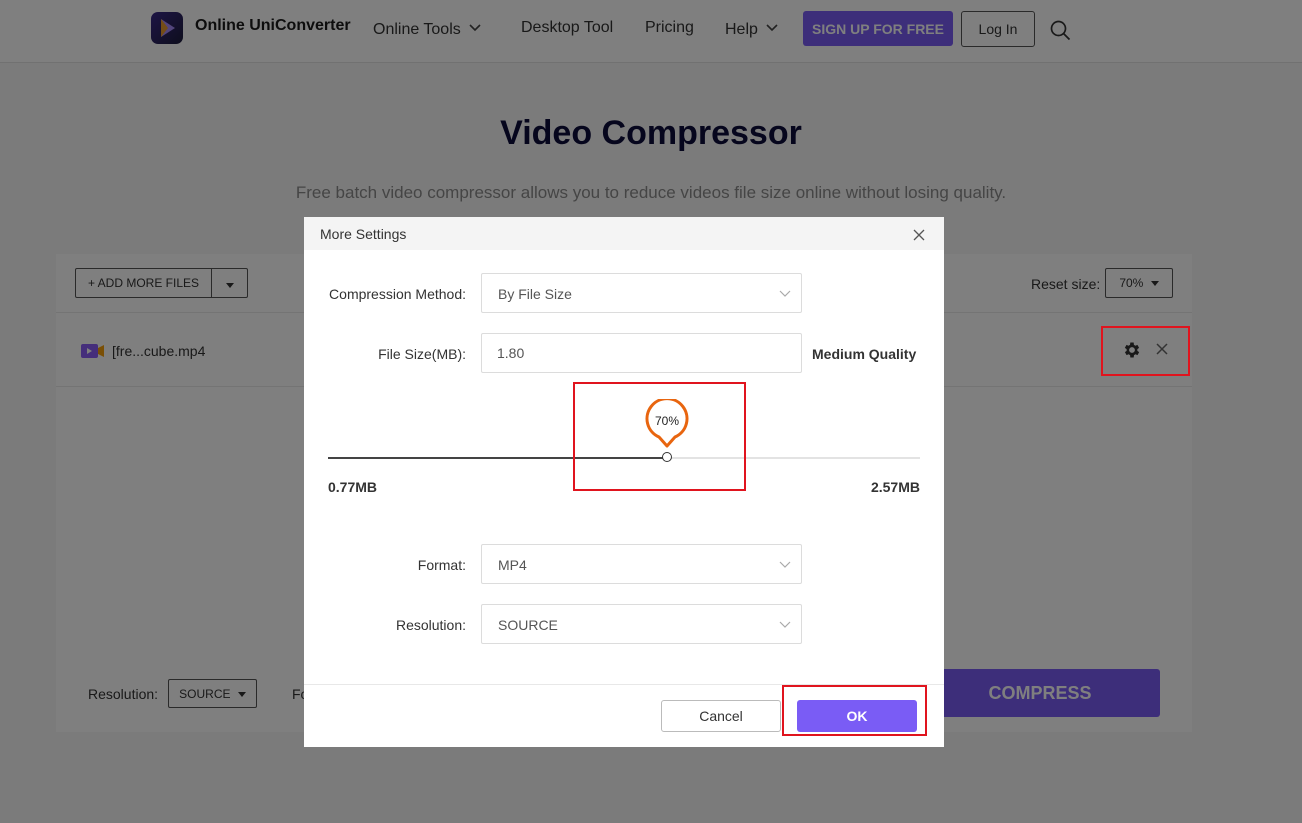  What do you see at coordinates (528, 625) in the screenshot?
I see `resolution-value: SOURCE` at bounding box center [528, 625].